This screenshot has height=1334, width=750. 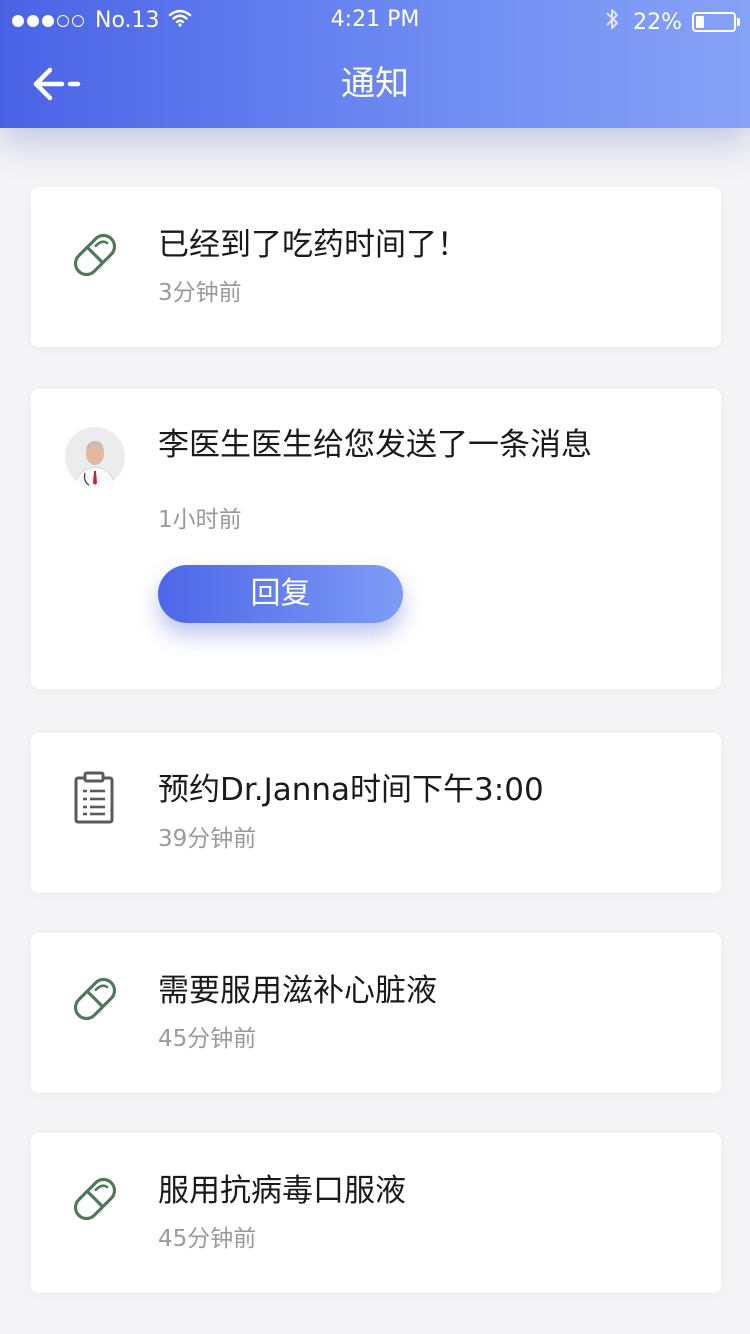 I want to click on notification-card: 需要服用滋补心脏液 45分钟前, so click(x=376, y=1013).